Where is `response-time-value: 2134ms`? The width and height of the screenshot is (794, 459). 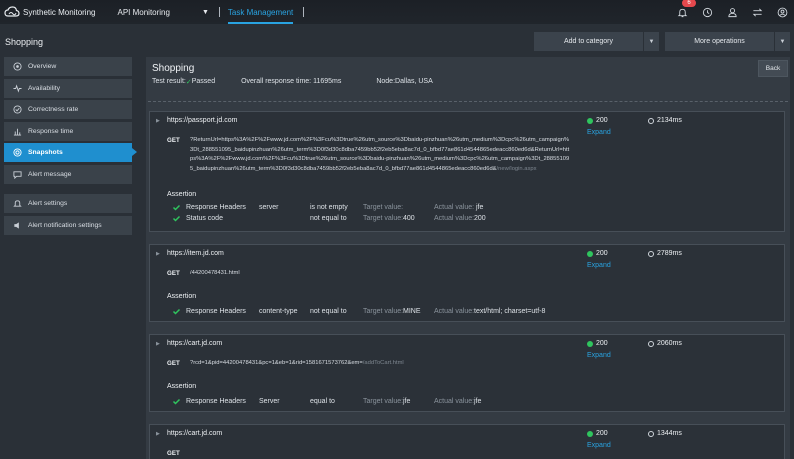
response-time-value: 2134ms is located at coordinates (669, 120).